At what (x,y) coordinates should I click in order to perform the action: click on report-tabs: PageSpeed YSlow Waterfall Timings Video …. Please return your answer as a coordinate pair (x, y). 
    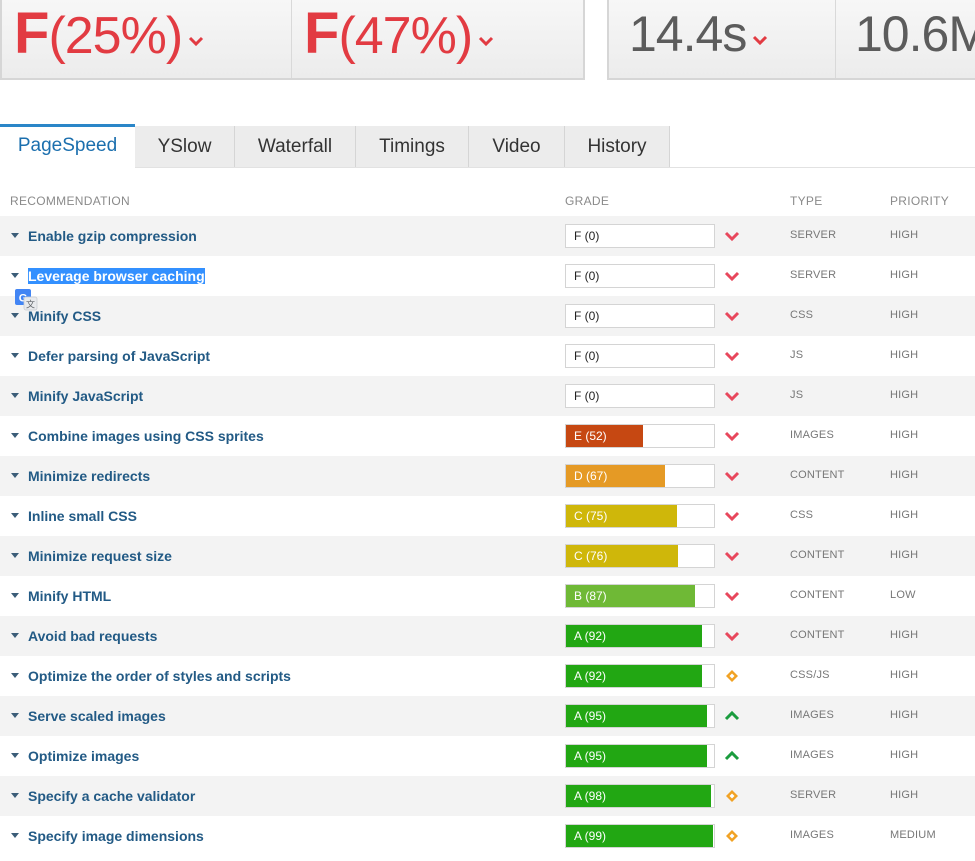
    Looking at the image, I should click on (487, 146).